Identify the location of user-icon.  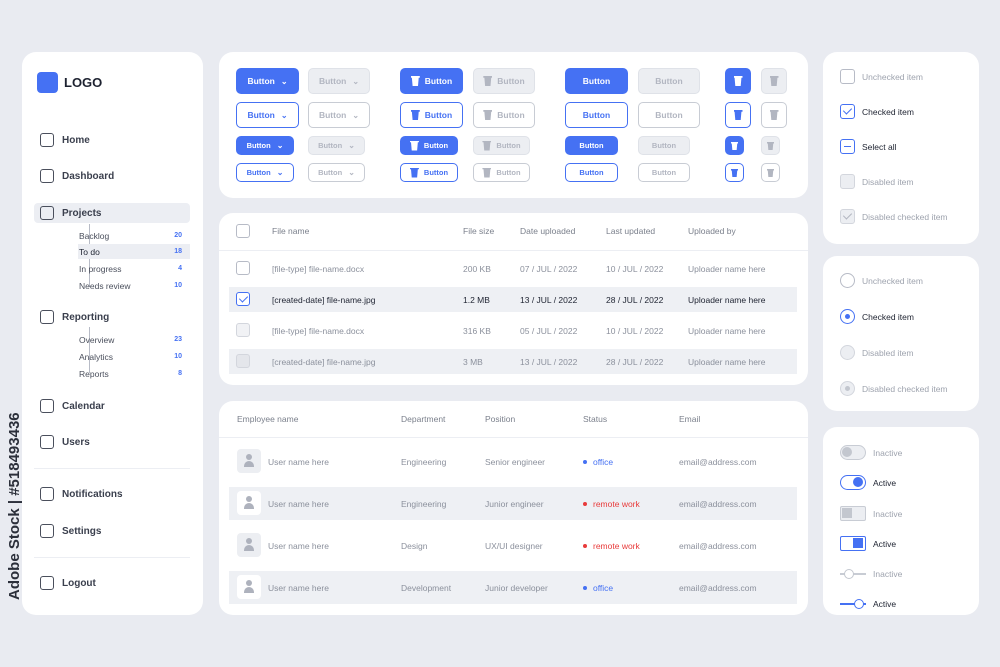
(47, 442).